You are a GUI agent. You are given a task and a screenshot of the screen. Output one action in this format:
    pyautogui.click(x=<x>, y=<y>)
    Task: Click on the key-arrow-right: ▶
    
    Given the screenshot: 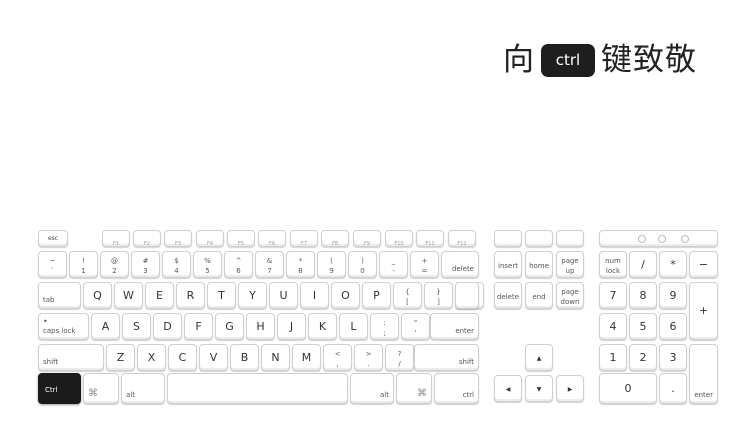 What is the action you would take?
    pyautogui.click(x=570, y=388)
    